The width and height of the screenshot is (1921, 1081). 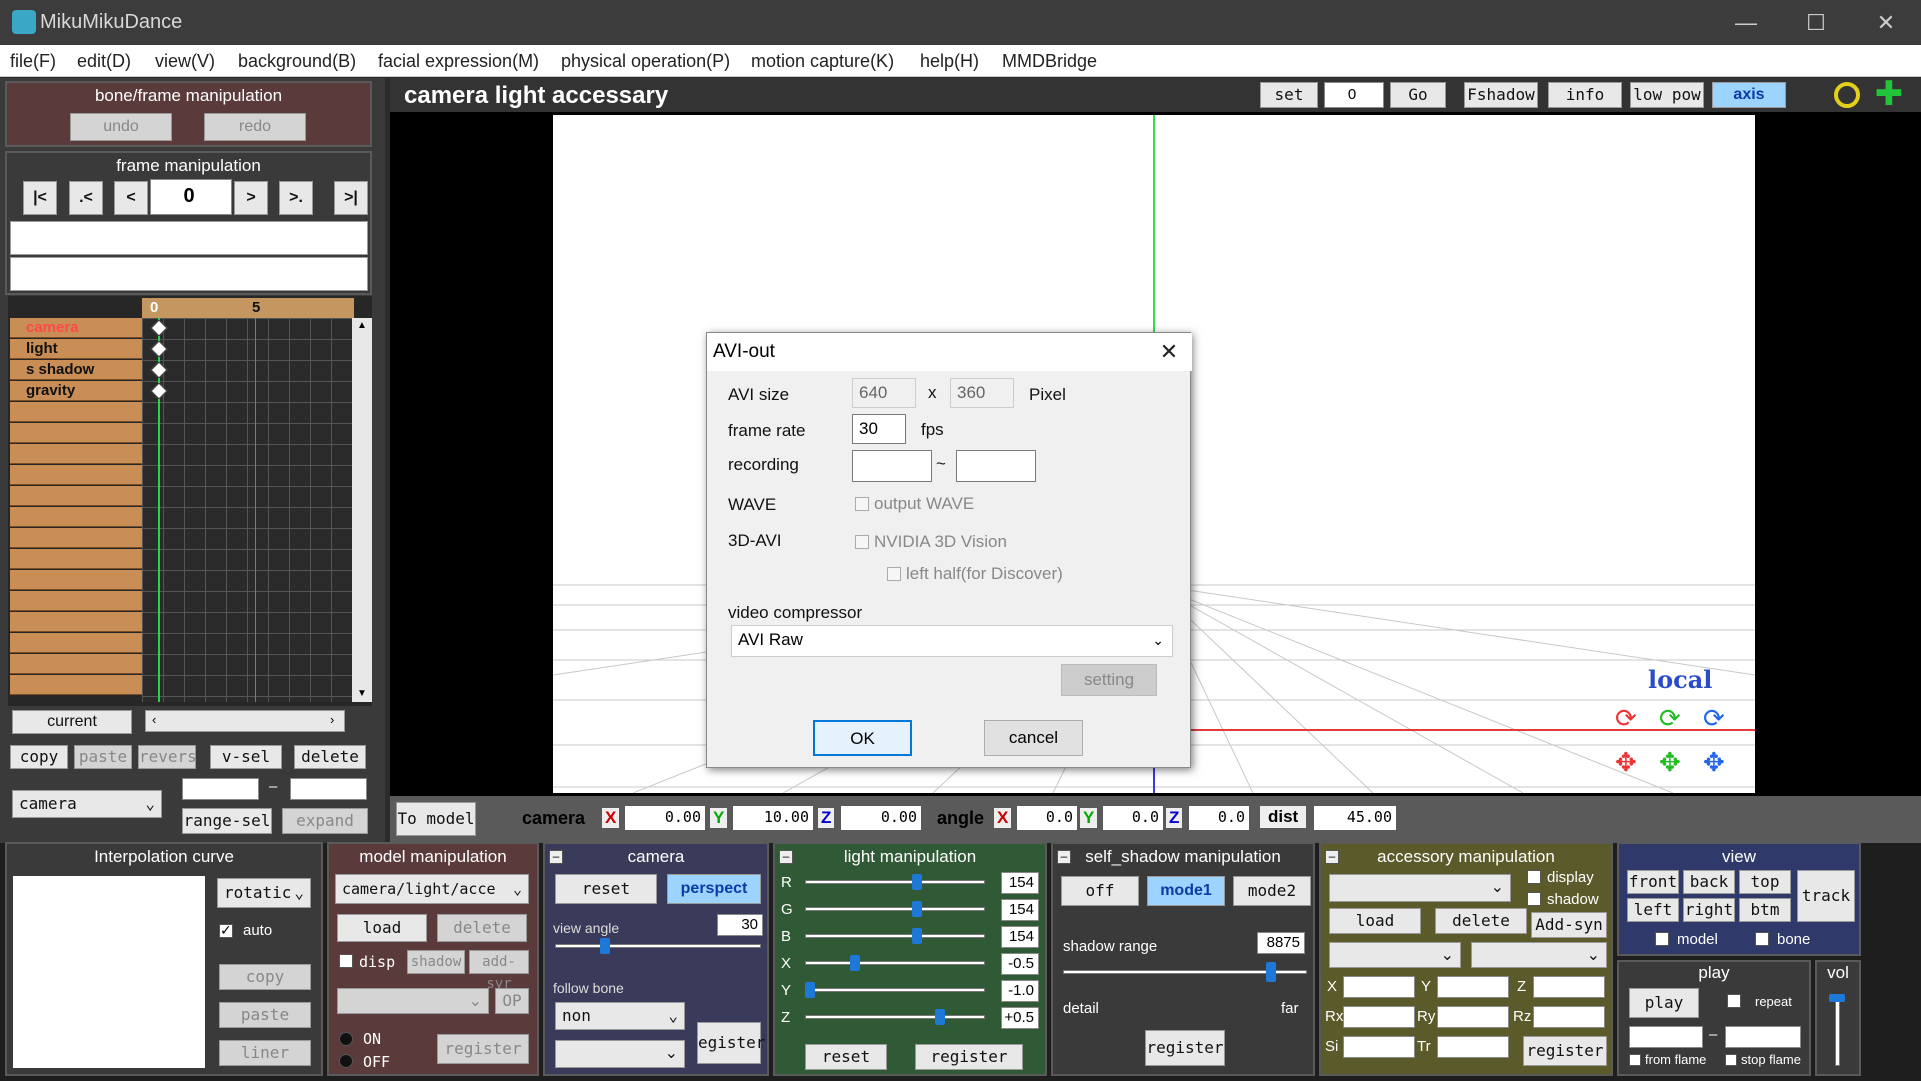 What do you see at coordinates (894, 574) in the screenshot?
I see `left-half-checkbox` at bounding box center [894, 574].